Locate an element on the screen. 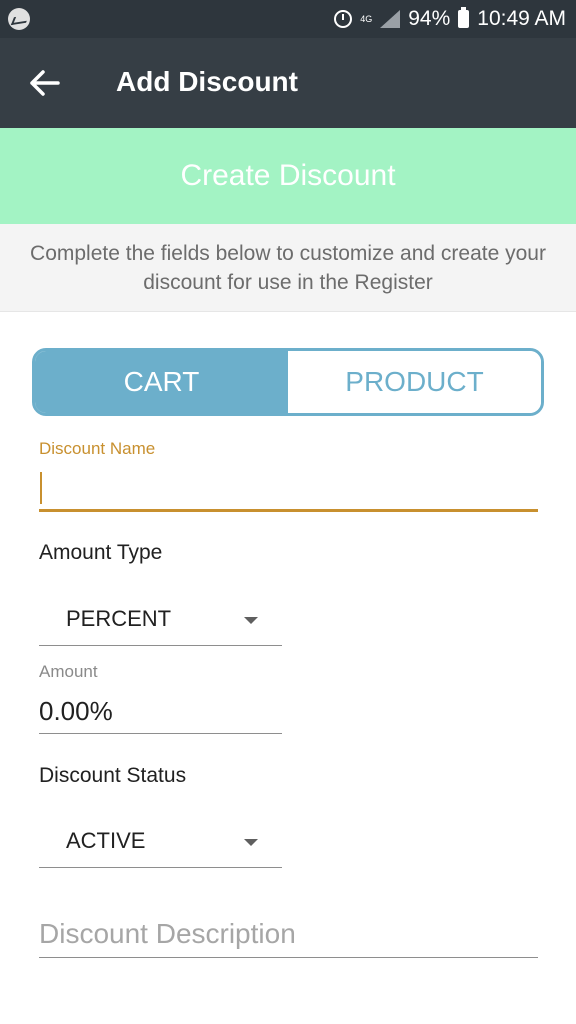 The width and height of the screenshot is (576, 1024). arrow-back-icon is located at coordinates (45, 83).